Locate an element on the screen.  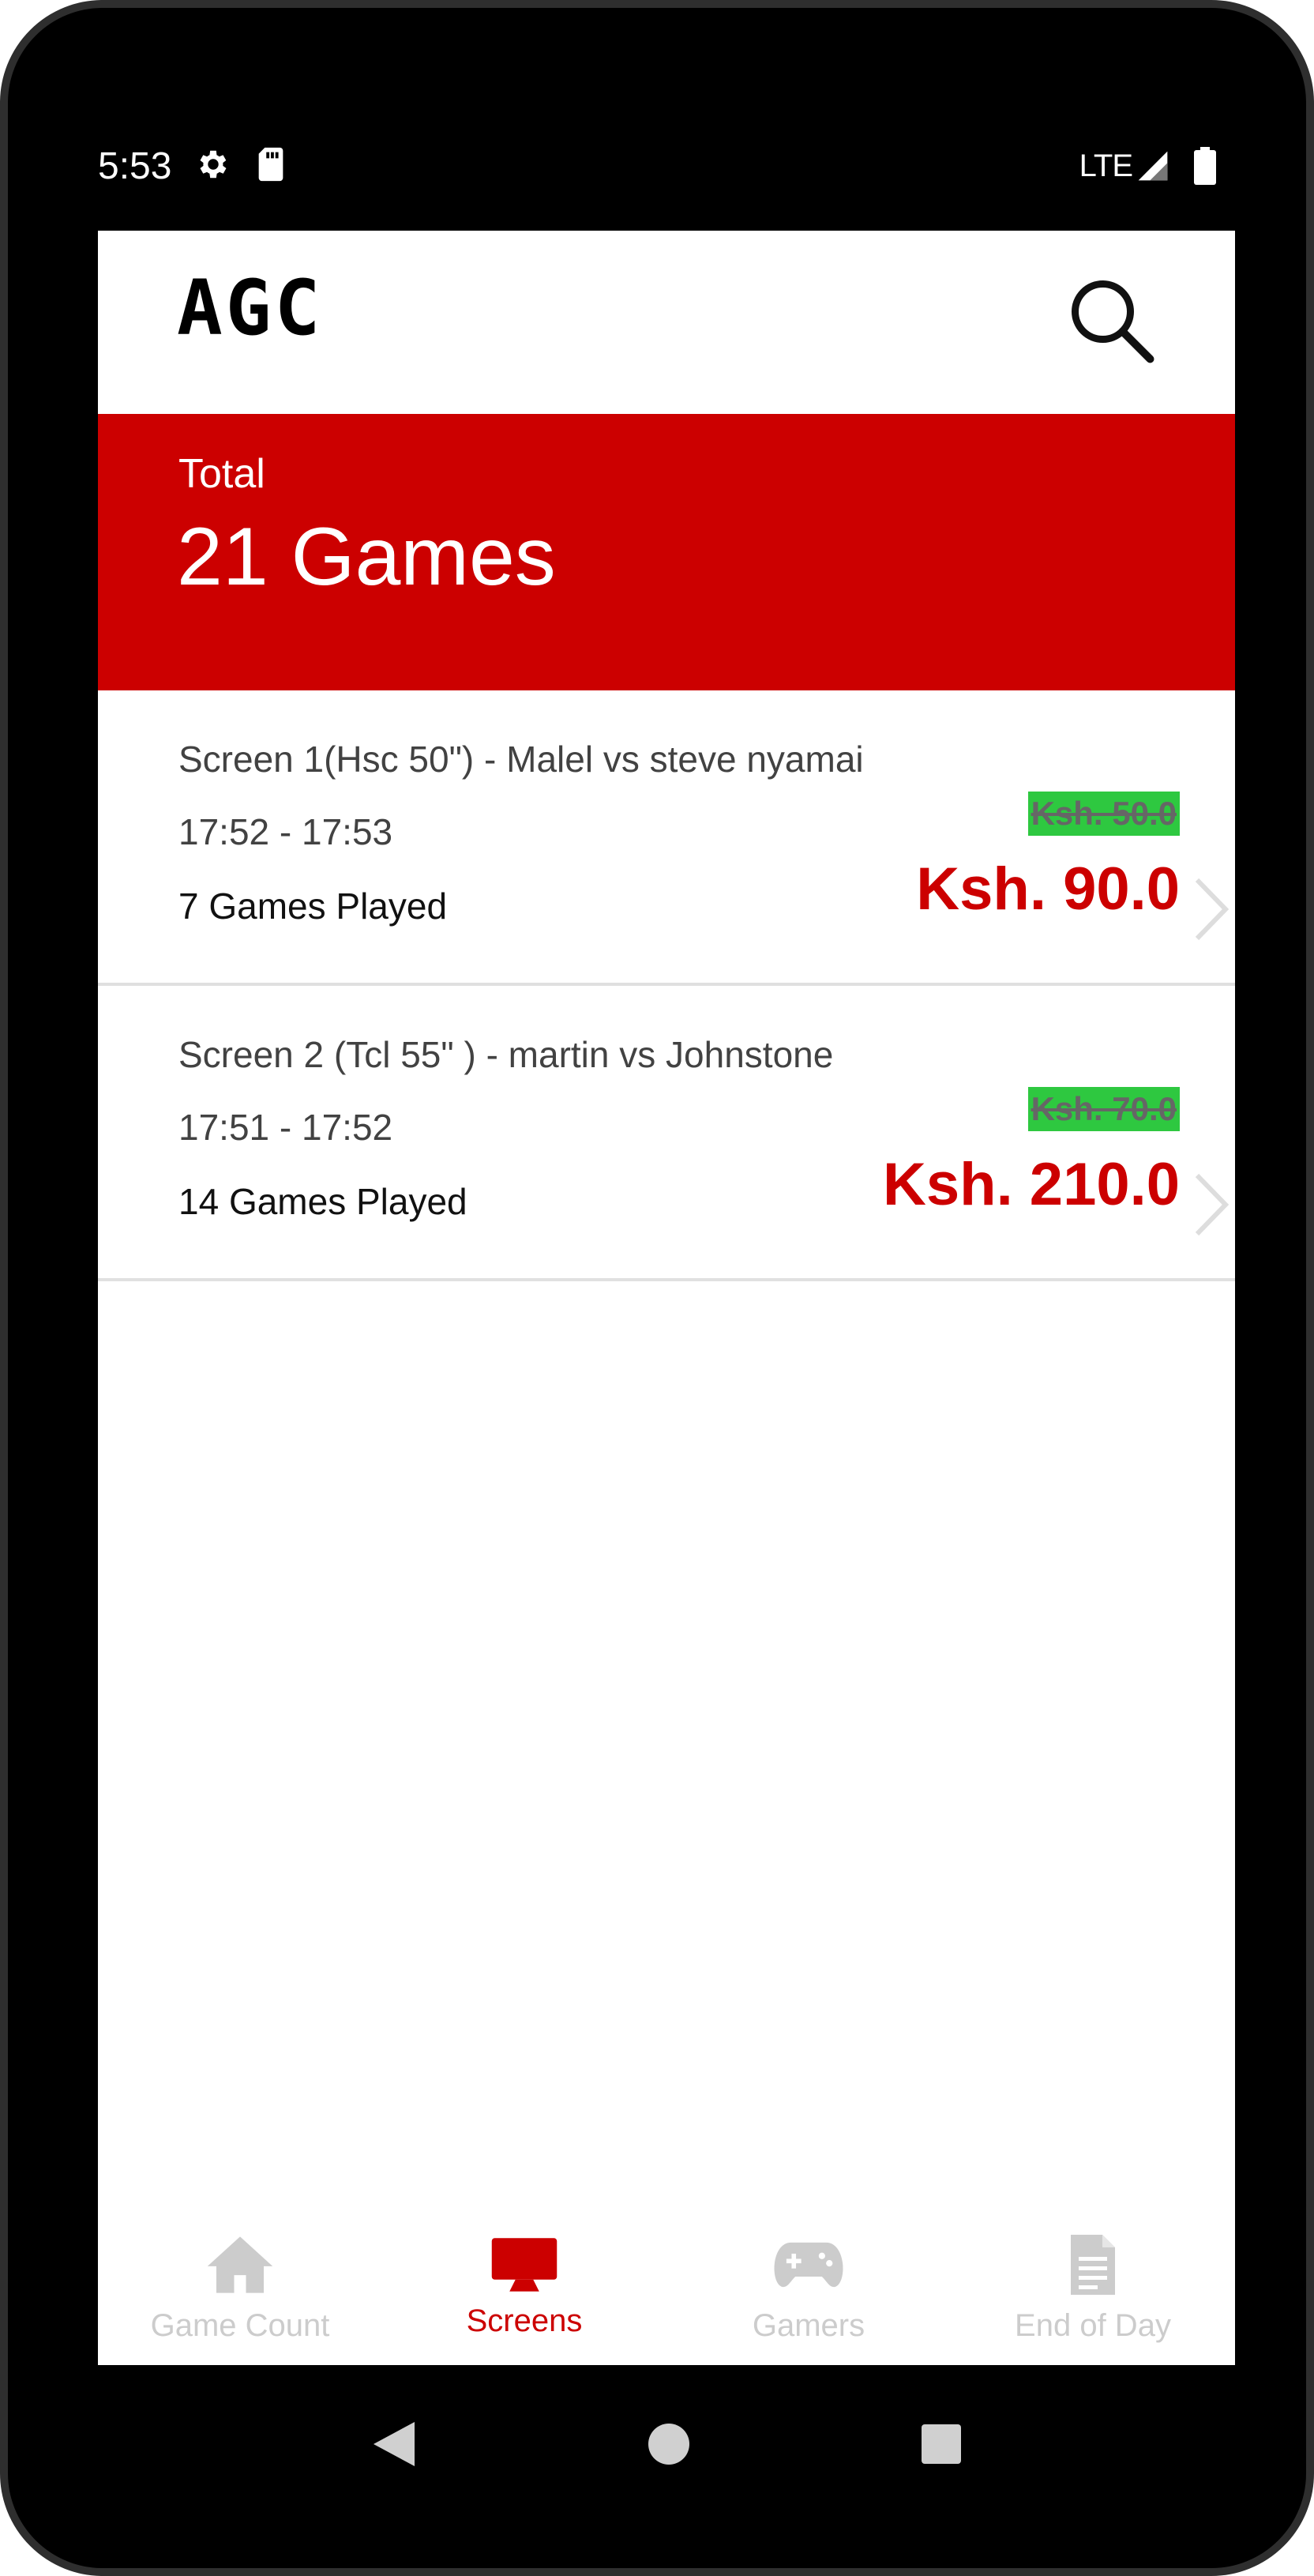
home-button-icon is located at coordinates (669, 2444).